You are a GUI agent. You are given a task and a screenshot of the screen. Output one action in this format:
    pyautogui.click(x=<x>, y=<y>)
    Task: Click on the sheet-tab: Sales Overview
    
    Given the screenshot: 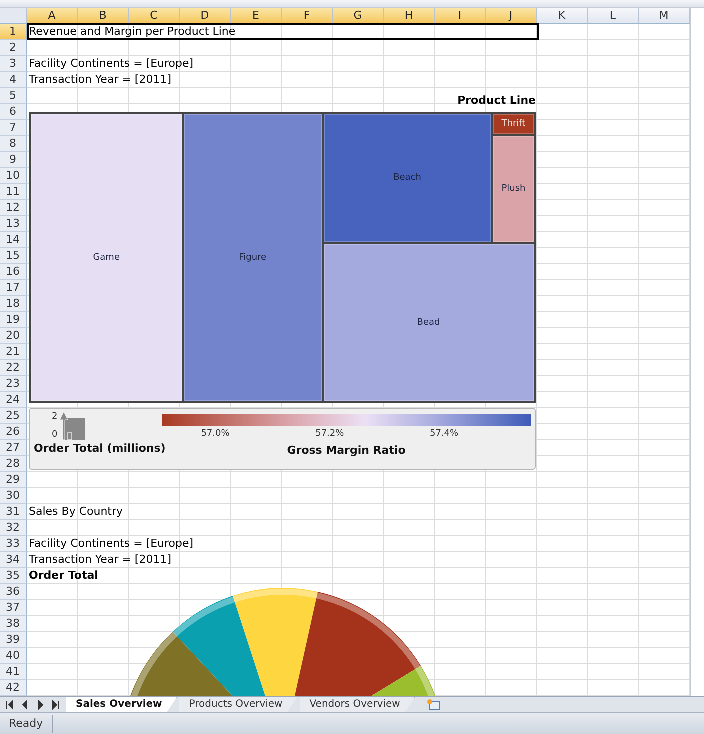 What is the action you would take?
    pyautogui.click(x=122, y=704)
    